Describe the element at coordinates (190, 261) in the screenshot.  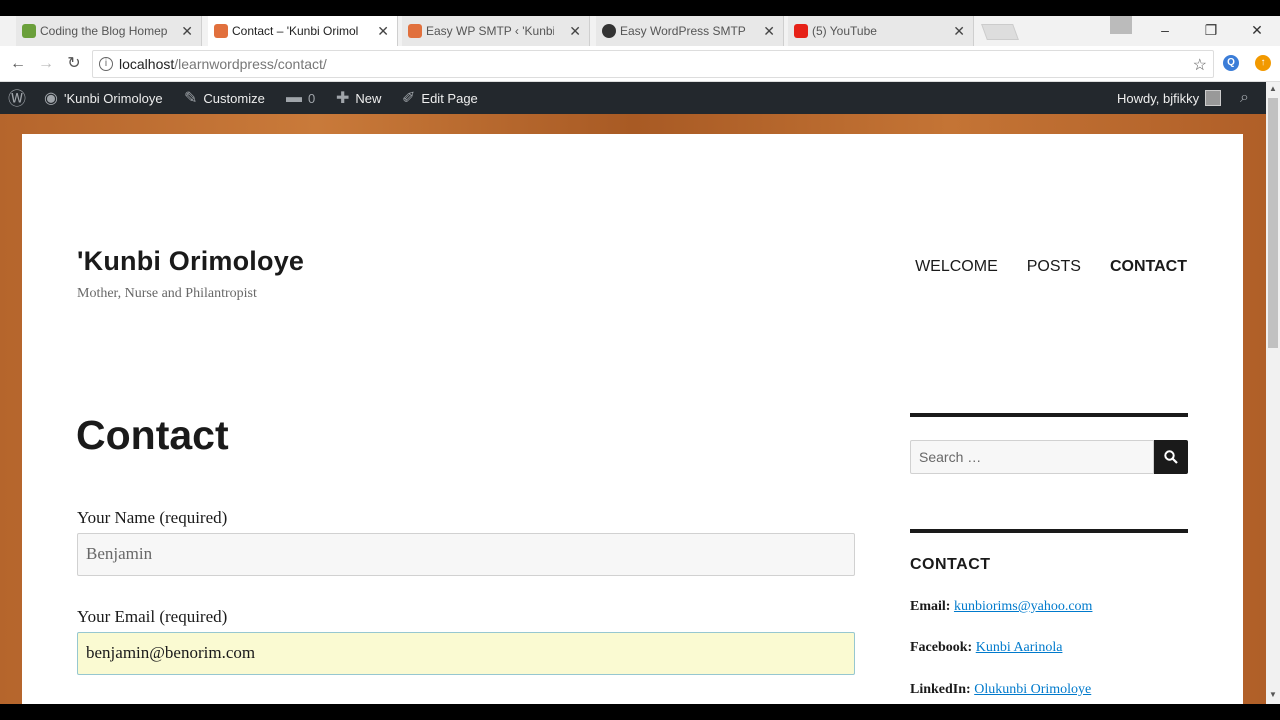
I see `site-title: 'Kunbi Orimoloye` at that location.